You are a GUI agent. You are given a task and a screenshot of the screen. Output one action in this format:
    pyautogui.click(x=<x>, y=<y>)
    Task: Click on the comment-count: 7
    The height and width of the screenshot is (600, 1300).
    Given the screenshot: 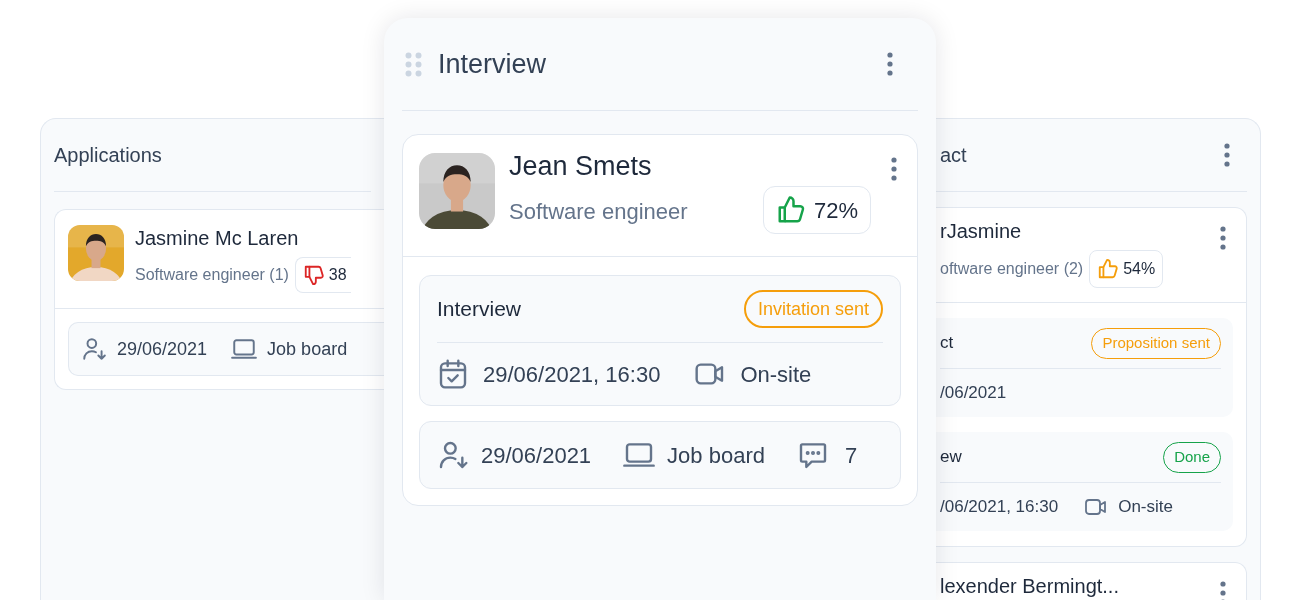 What is the action you would take?
    pyautogui.click(x=851, y=455)
    